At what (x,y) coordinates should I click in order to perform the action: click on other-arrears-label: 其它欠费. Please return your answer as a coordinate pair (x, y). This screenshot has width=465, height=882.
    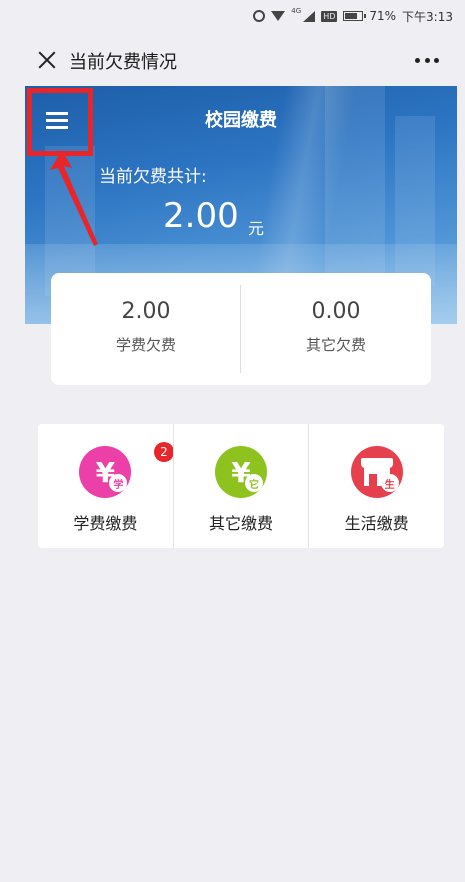
    Looking at the image, I should click on (335, 345).